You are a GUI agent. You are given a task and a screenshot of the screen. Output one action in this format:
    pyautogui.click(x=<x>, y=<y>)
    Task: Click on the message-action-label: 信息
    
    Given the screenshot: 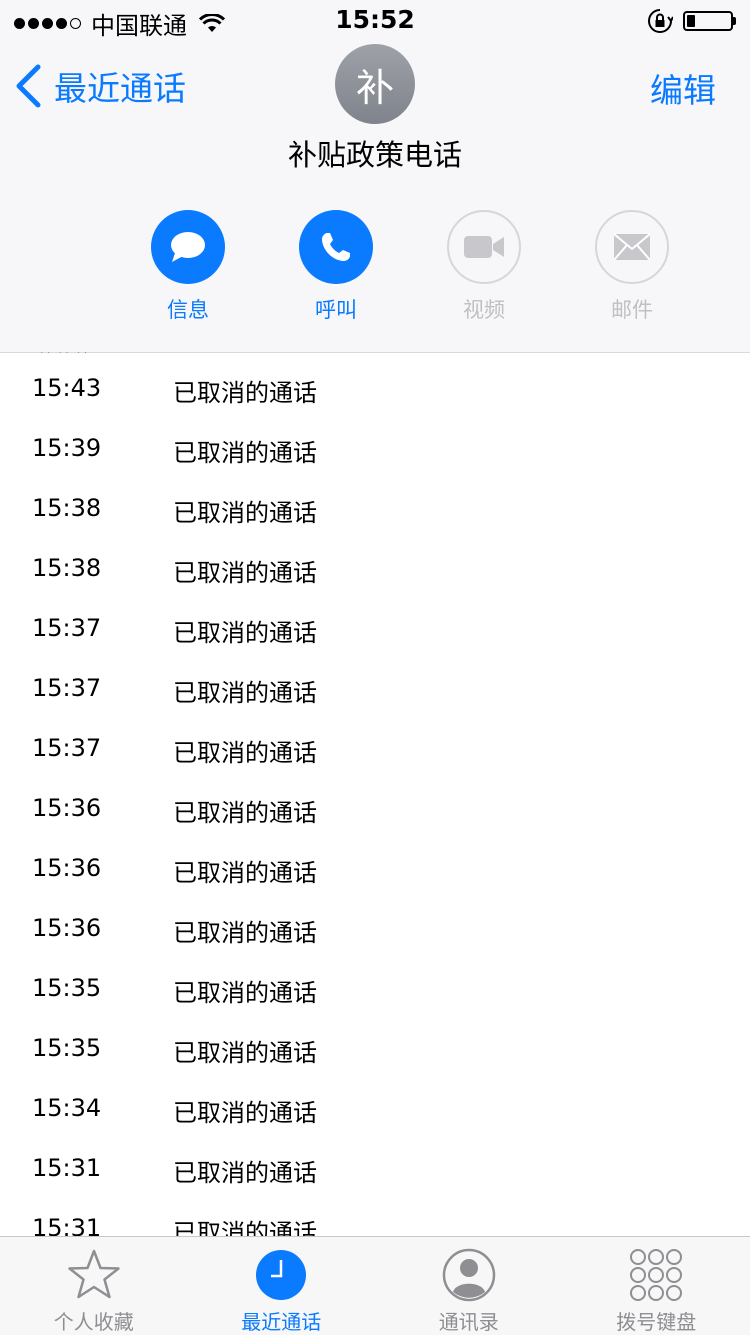 What is the action you would take?
    pyautogui.click(x=188, y=309)
    